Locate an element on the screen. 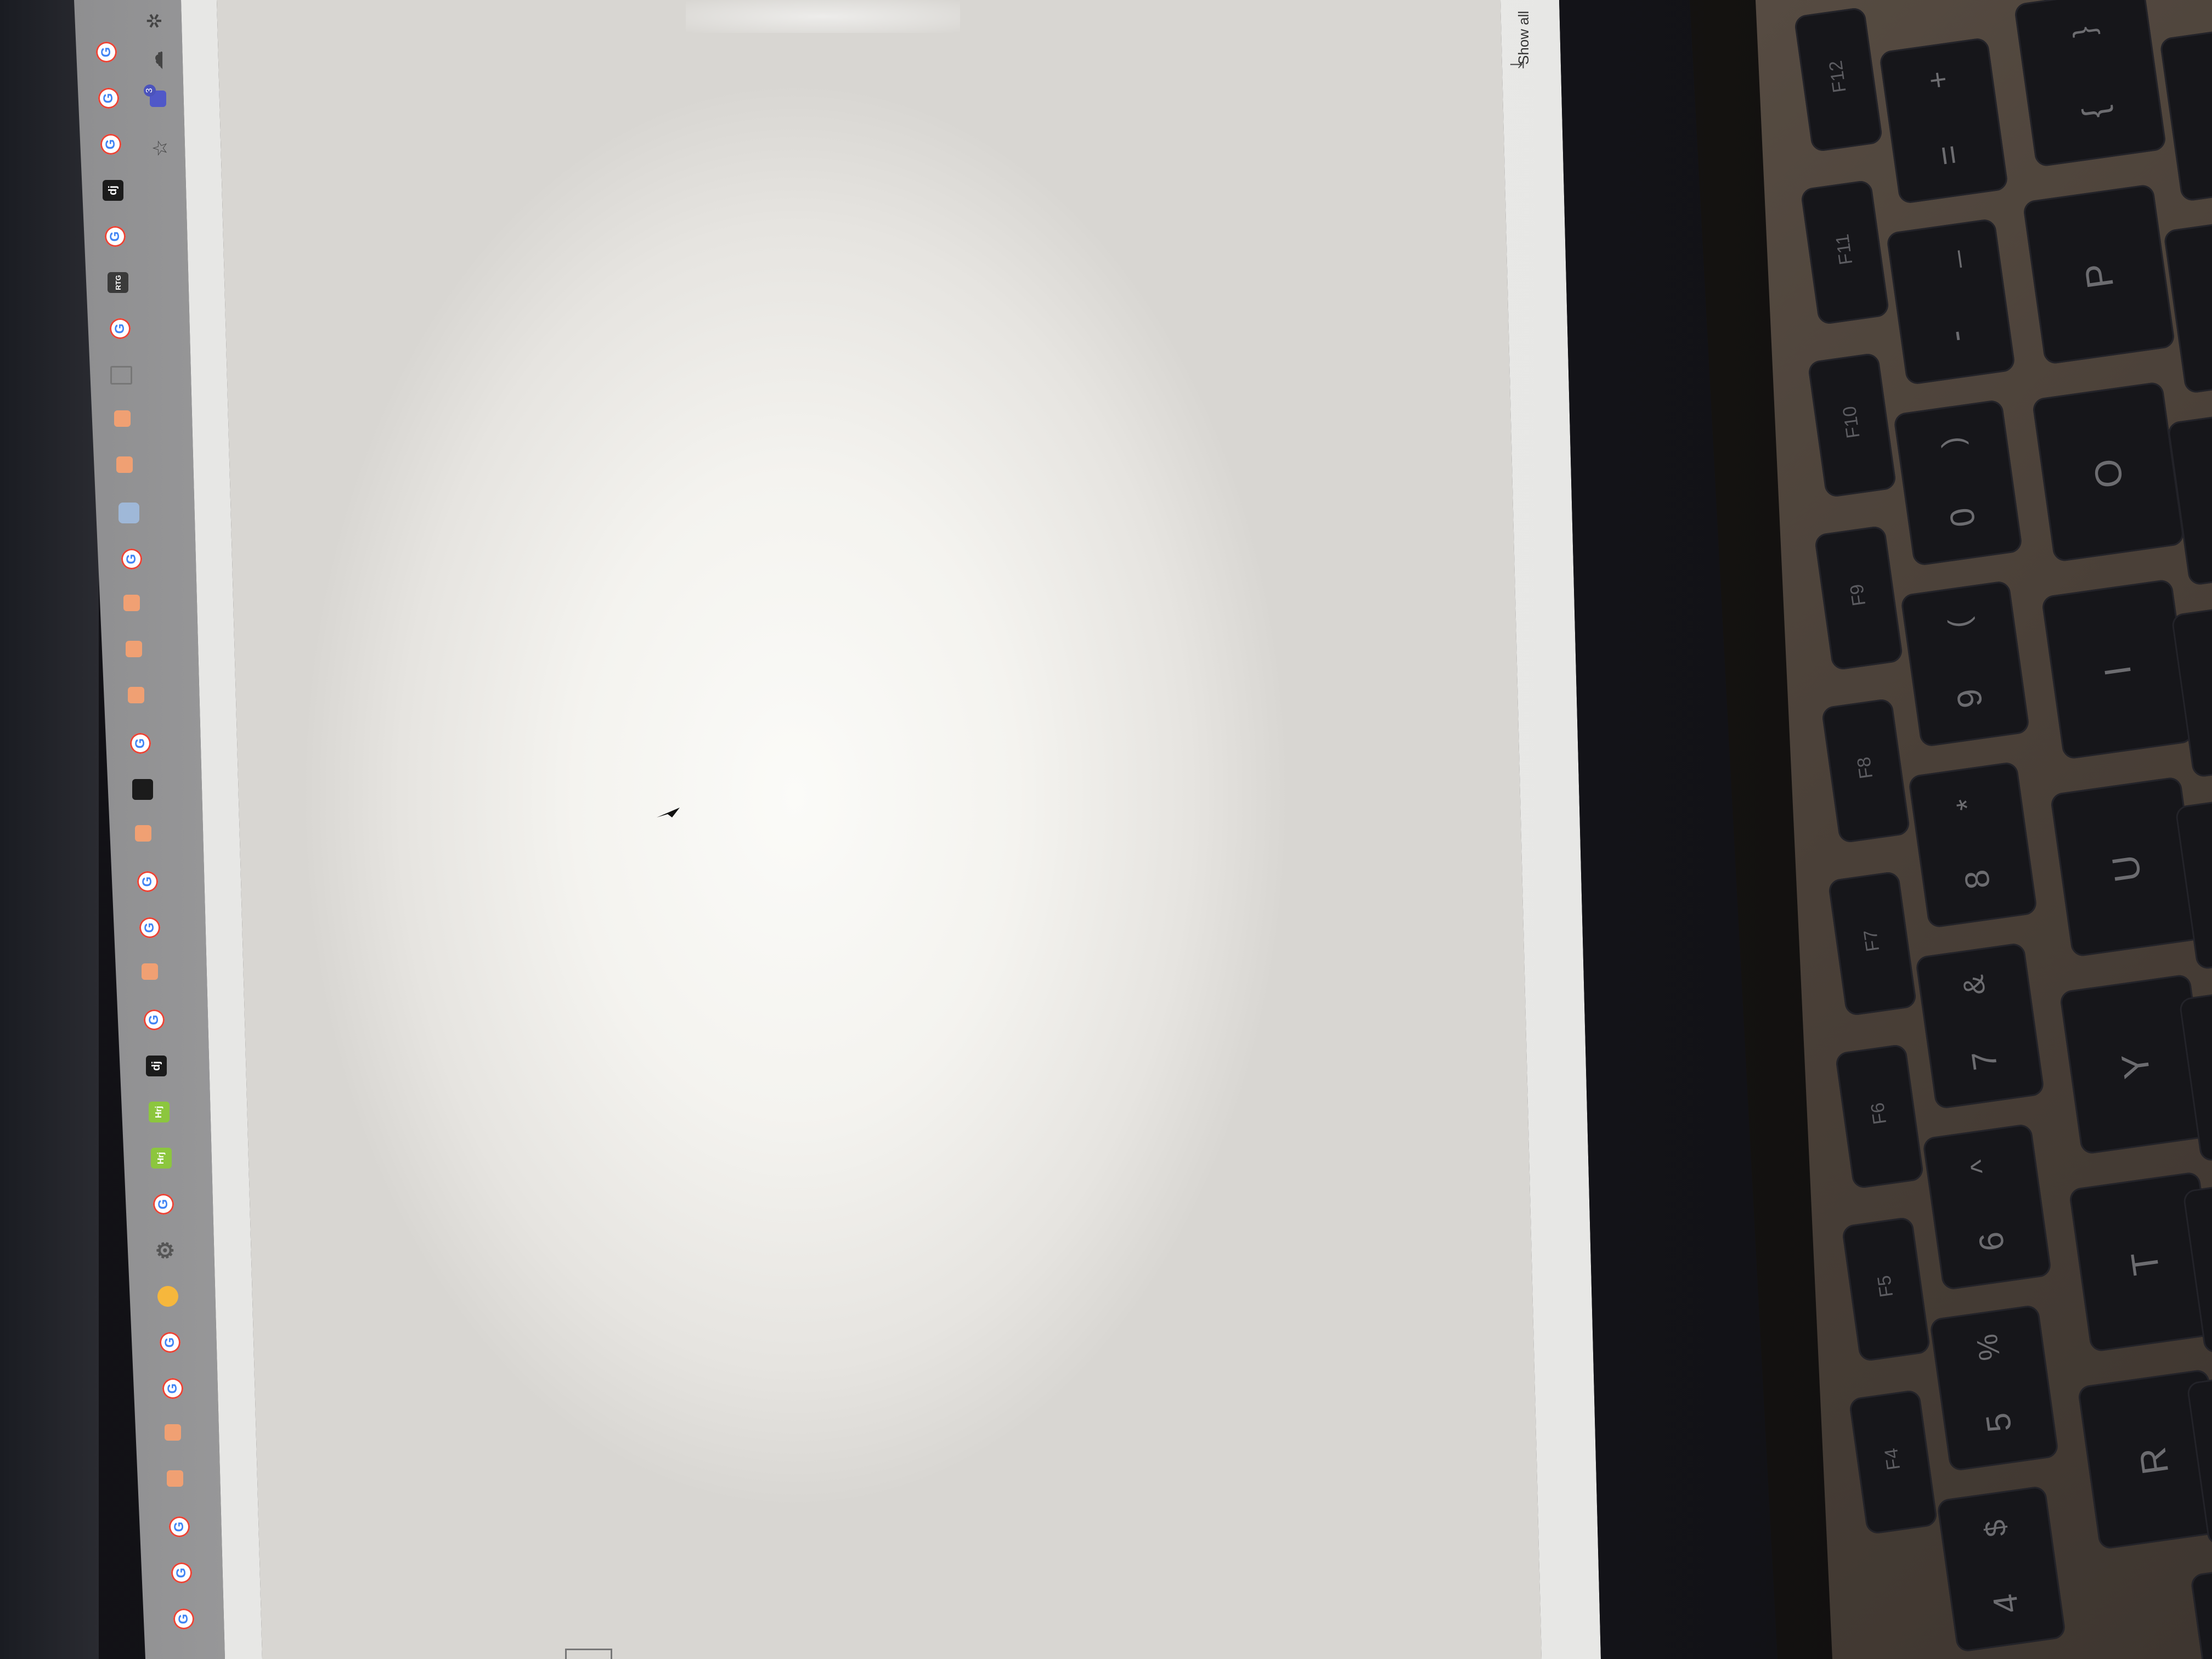 This screenshot has height=1659, width=2212. key-label: Y is located at coordinates (2136, 1066).